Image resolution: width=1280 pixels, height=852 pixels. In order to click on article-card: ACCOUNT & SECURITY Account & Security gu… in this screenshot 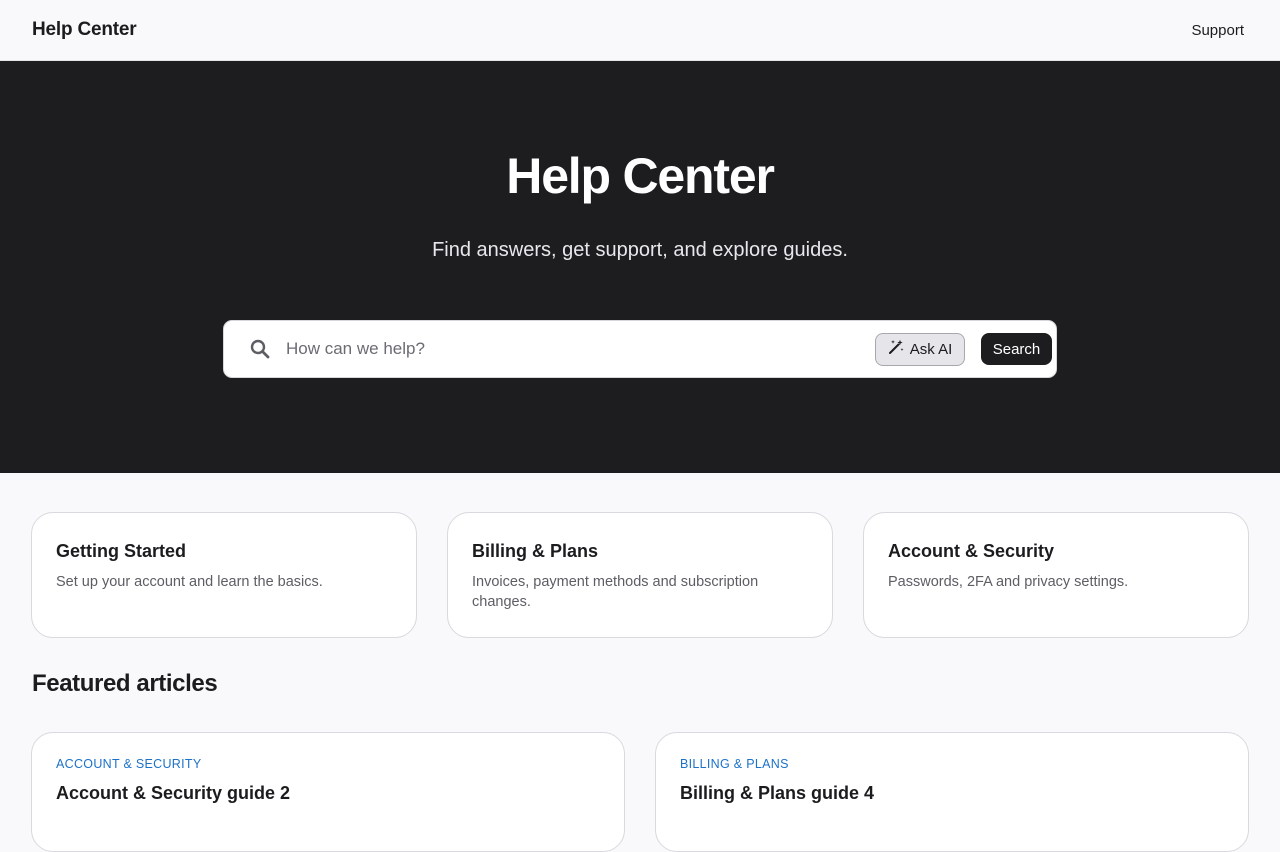, I will do `click(328, 792)`.